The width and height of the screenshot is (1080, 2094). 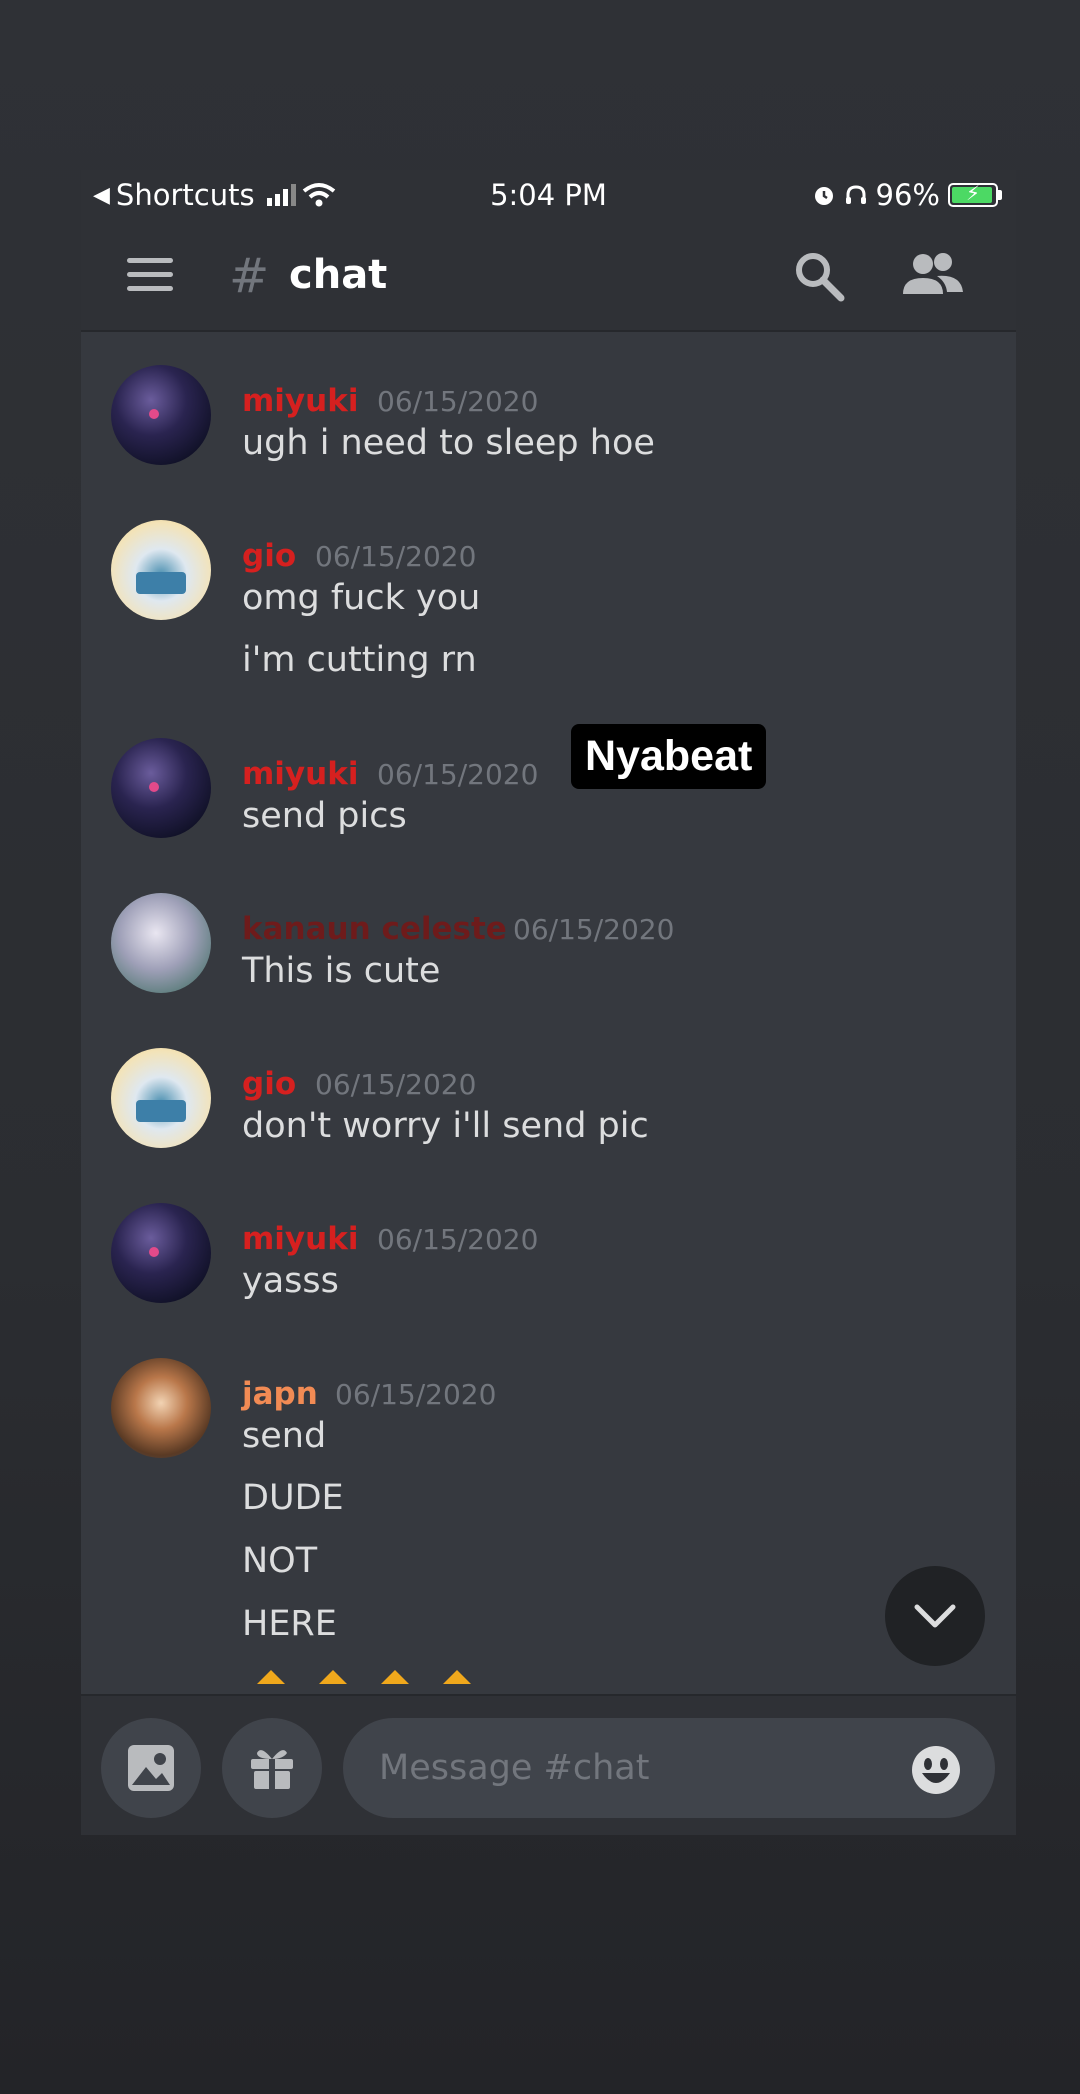 What do you see at coordinates (280, 1394) in the screenshot?
I see `author-name: japn` at bounding box center [280, 1394].